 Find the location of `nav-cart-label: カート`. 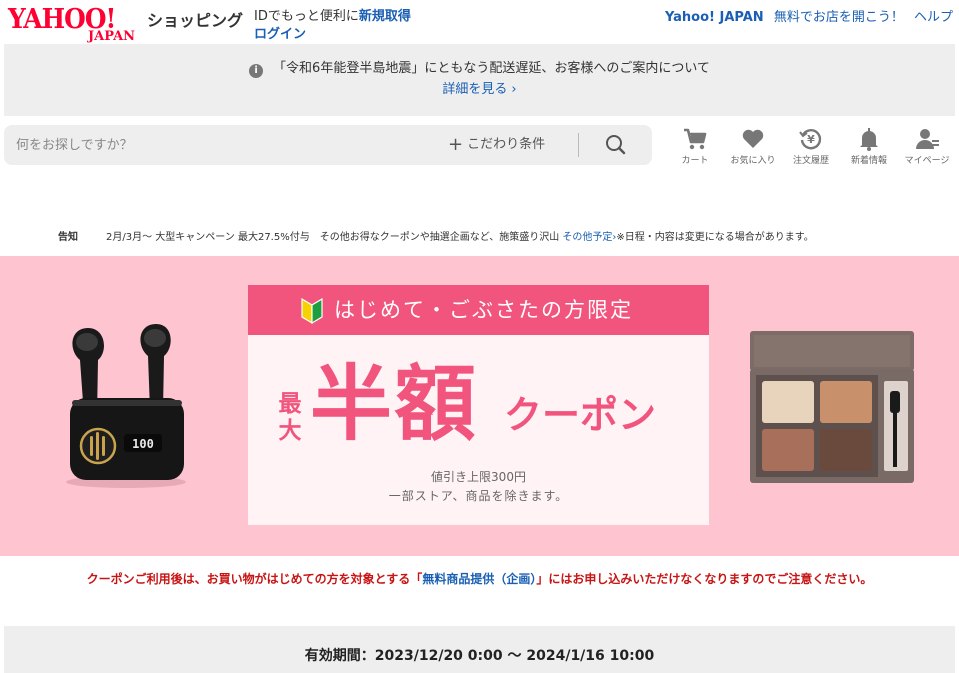

nav-cart-label: カート is located at coordinates (695, 161).